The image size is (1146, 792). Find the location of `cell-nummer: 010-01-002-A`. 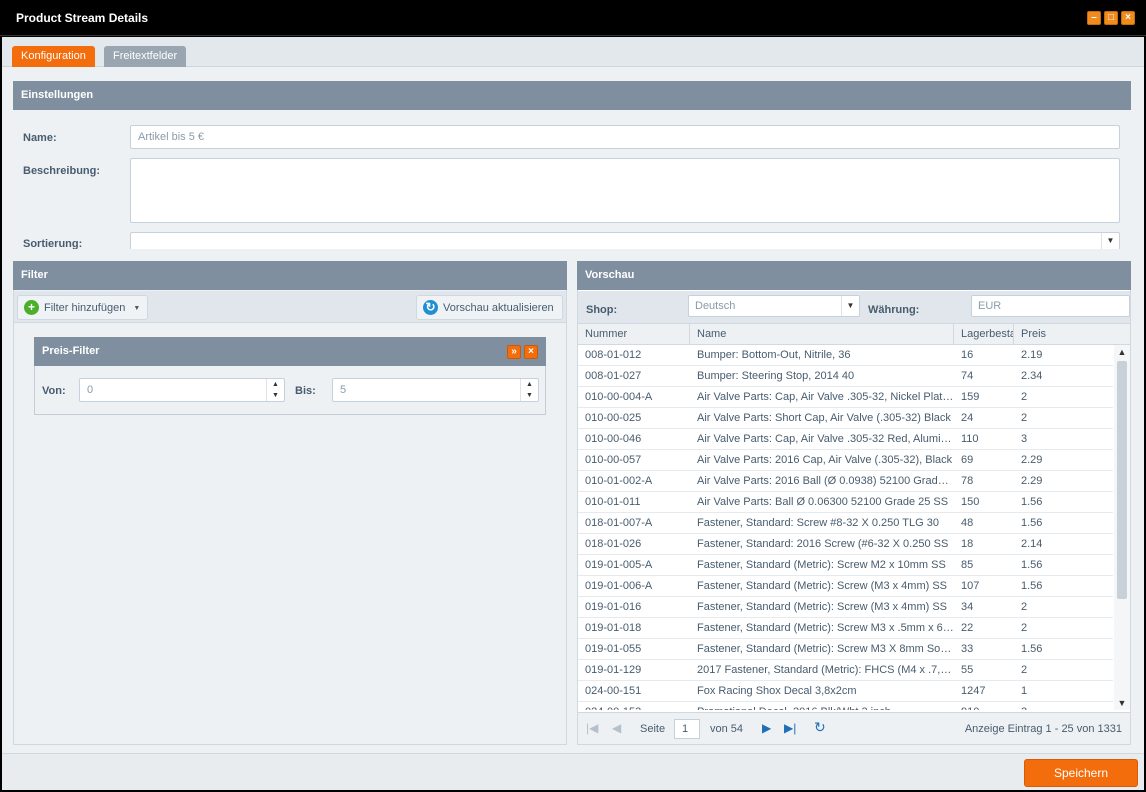

cell-nummer: 010-01-002-A is located at coordinates (619, 481).